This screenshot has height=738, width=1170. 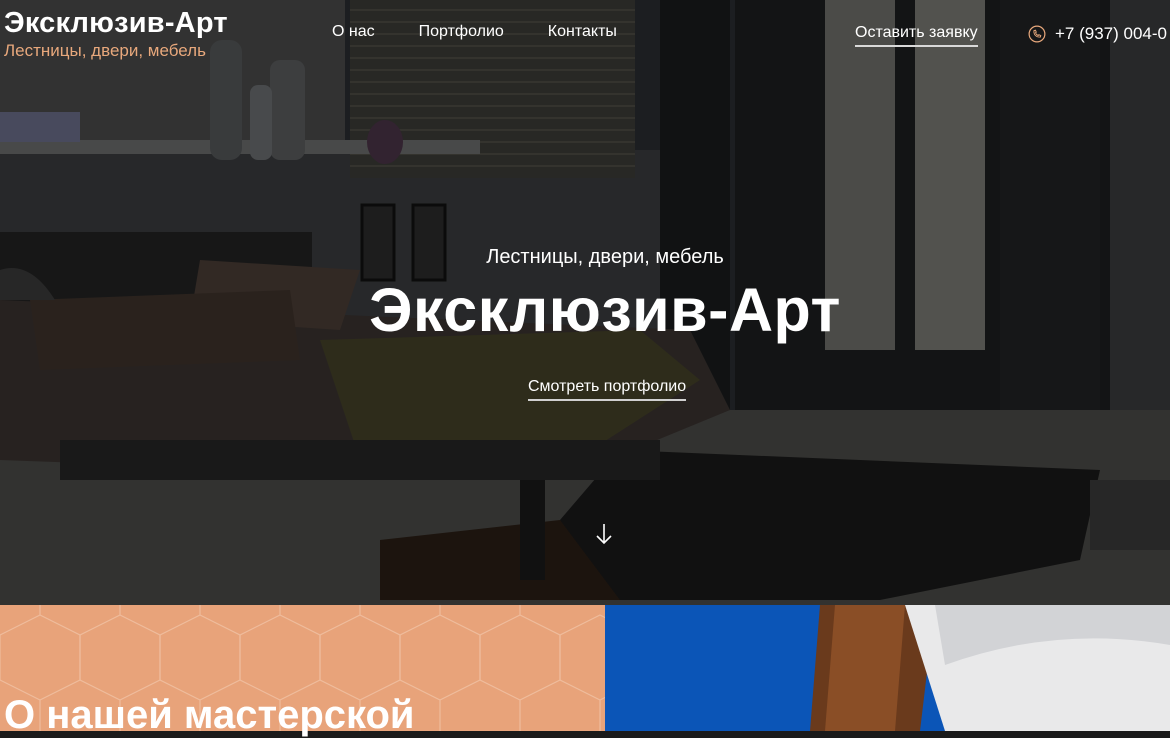 I want to click on phone-number: +7 (937) 004-0, so click(x=1111, y=33).